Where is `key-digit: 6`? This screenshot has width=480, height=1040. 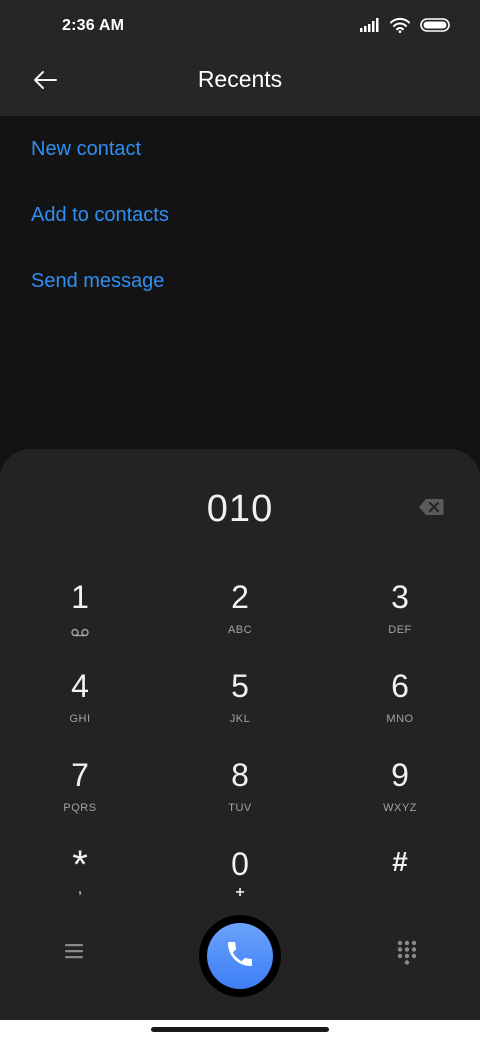
key-digit: 6 is located at coordinates (400, 686).